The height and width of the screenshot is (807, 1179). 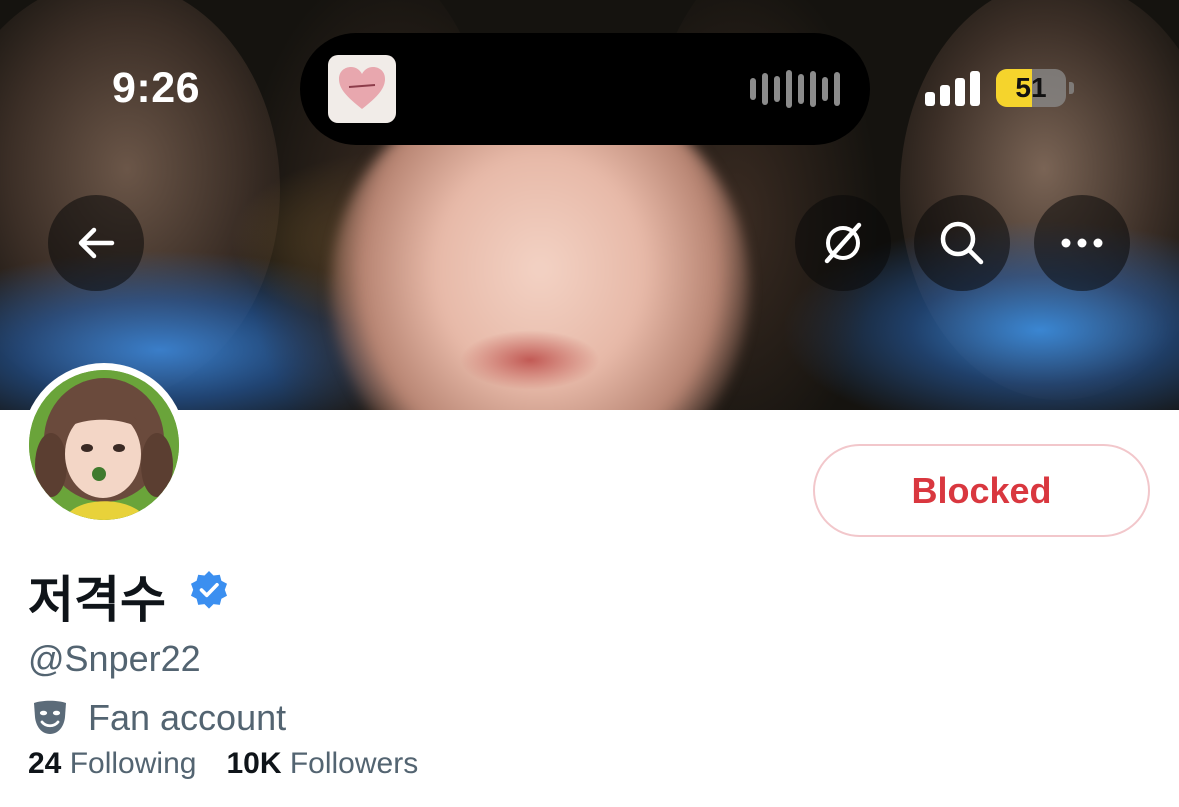 I want to click on arrow-left-icon, so click(x=96, y=243).